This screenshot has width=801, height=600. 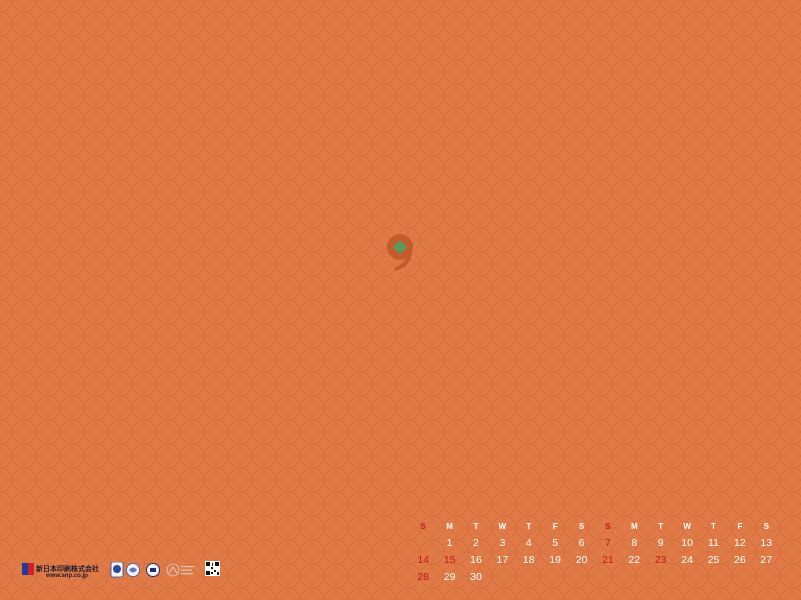 What do you see at coordinates (740, 560) in the screenshot?
I see `calendar-date: 26` at bounding box center [740, 560].